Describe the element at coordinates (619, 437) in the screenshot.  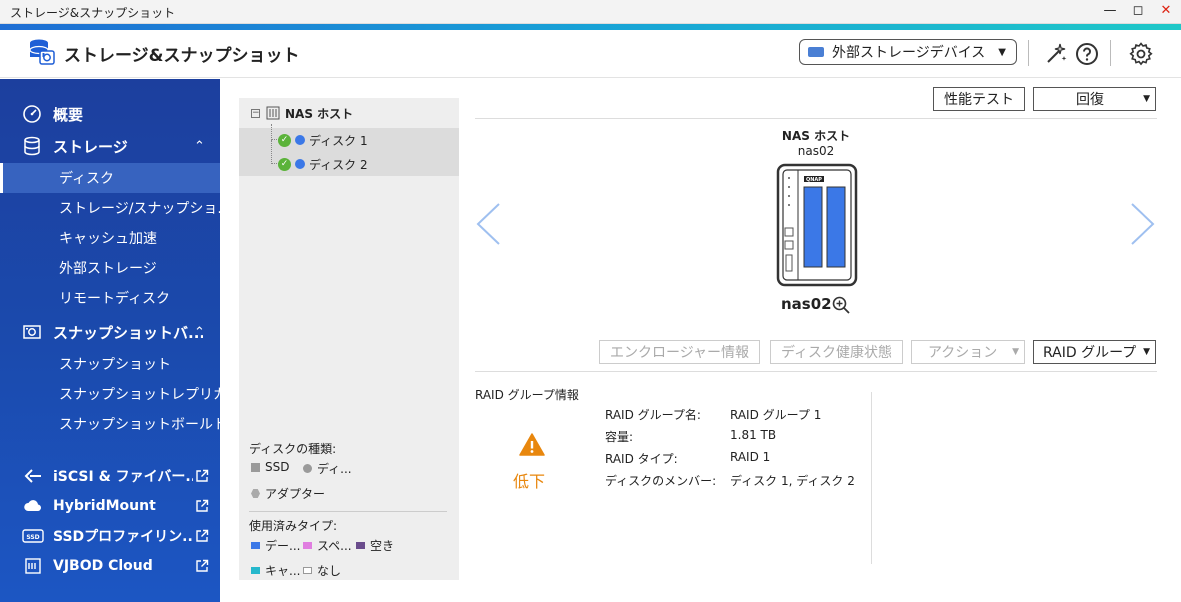
I see `detail-key: 容量:` at that location.